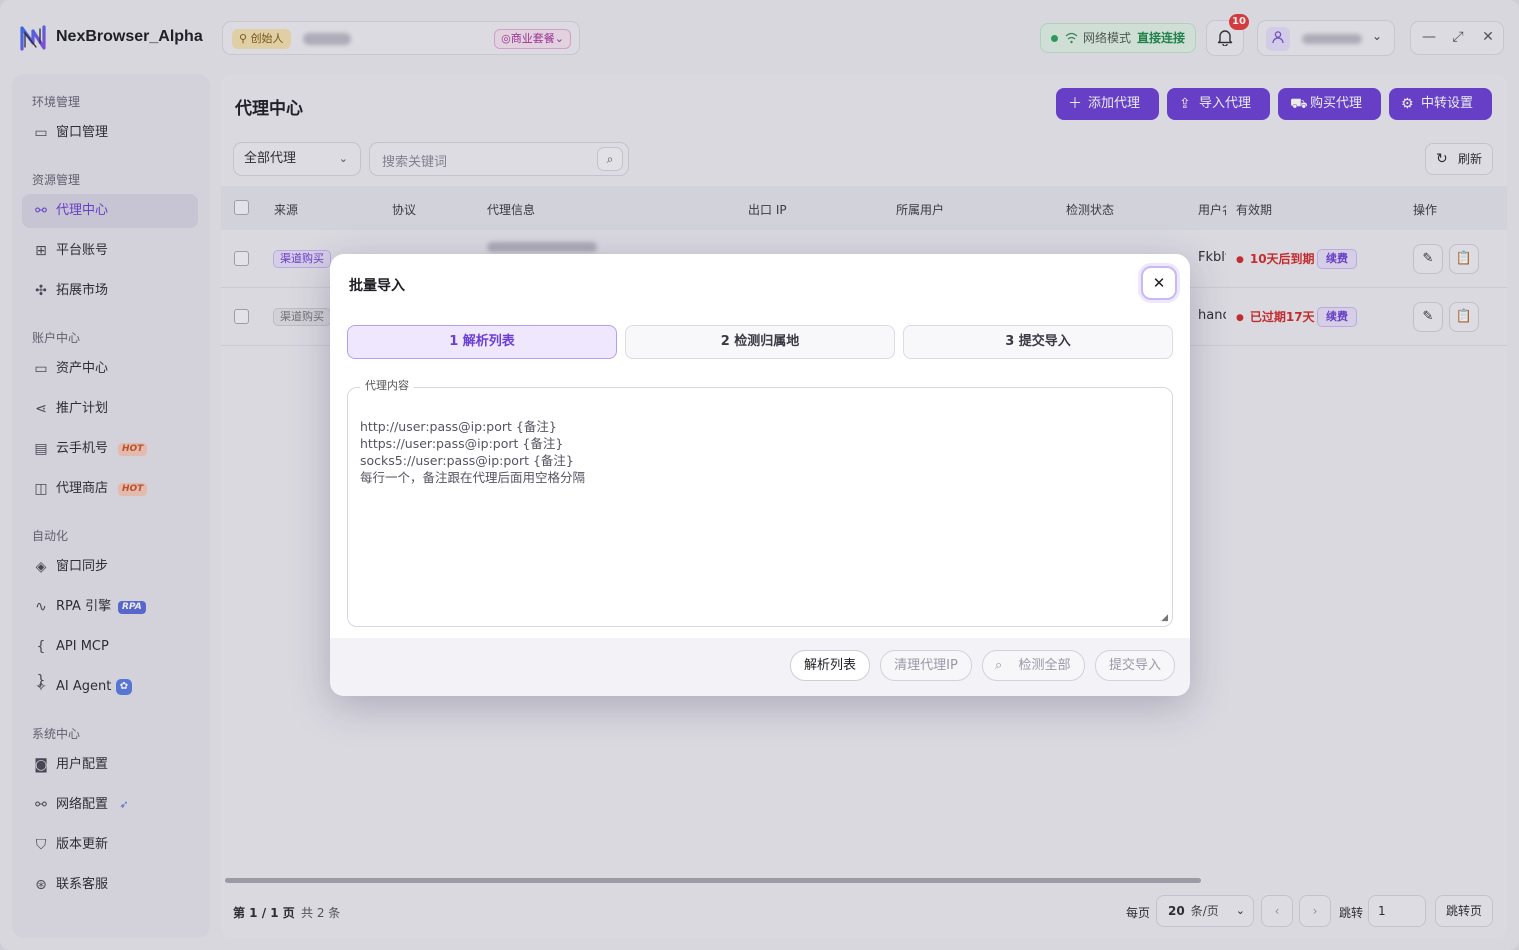 The width and height of the screenshot is (1519, 950). What do you see at coordinates (1038, 342) in the screenshot?
I see `step-submit-import: 3 提交导入` at bounding box center [1038, 342].